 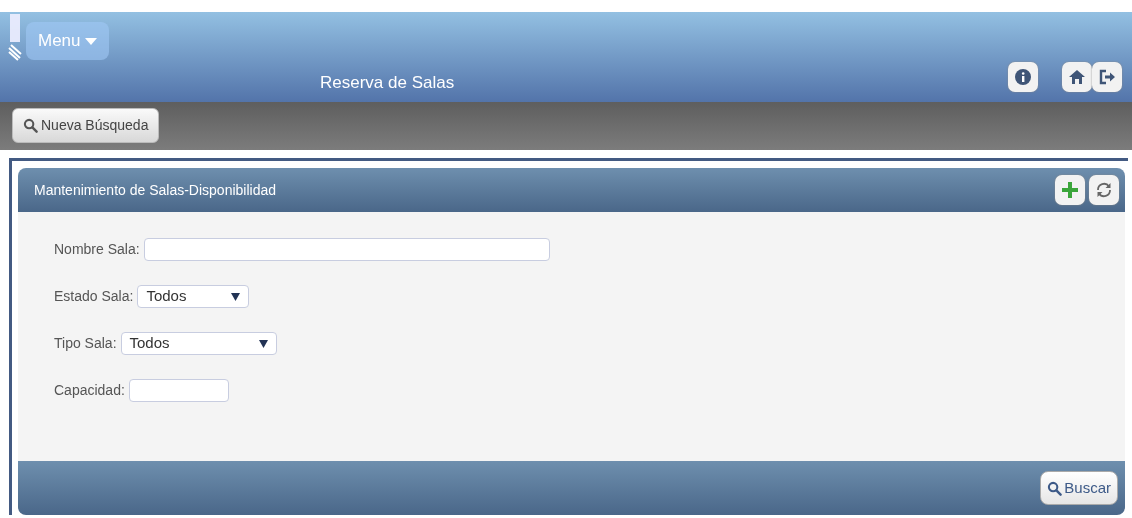 I want to click on field-label: Tipo Sala:, so click(x=85, y=343).